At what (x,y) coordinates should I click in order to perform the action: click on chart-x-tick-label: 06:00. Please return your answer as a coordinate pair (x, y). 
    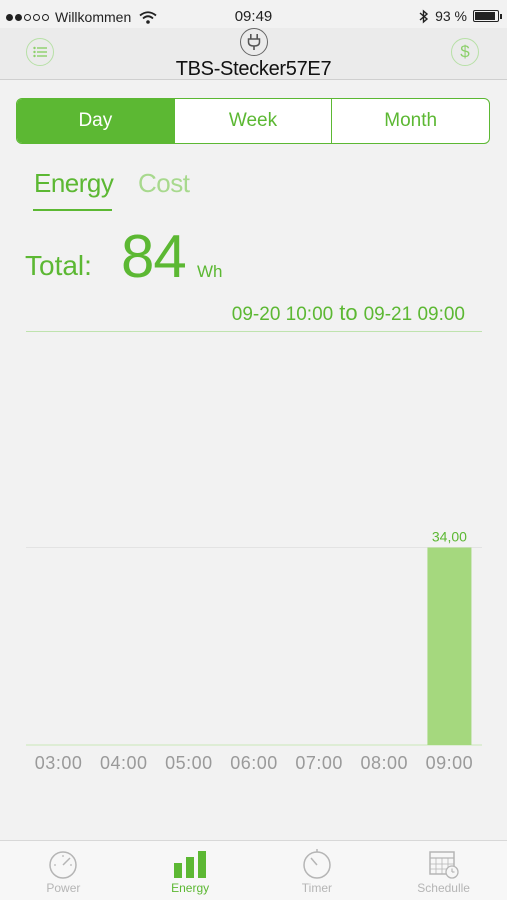
    Looking at the image, I should click on (254, 763).